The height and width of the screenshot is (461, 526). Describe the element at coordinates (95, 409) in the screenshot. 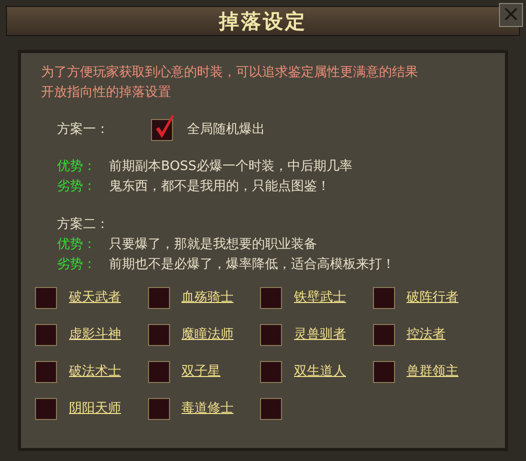

I see `class-link: 阴阳天师` at that location.